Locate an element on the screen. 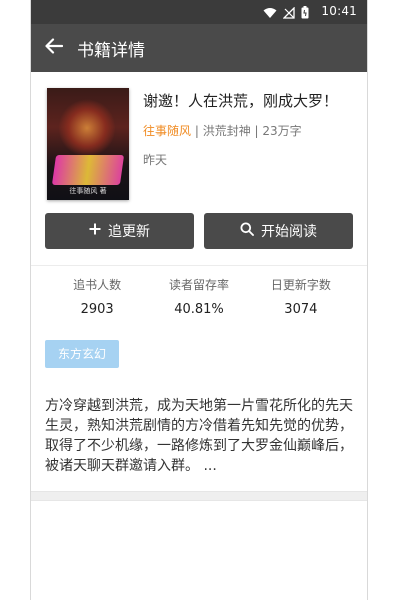  status-time: 10:41 is located at coordinates (339, 11).